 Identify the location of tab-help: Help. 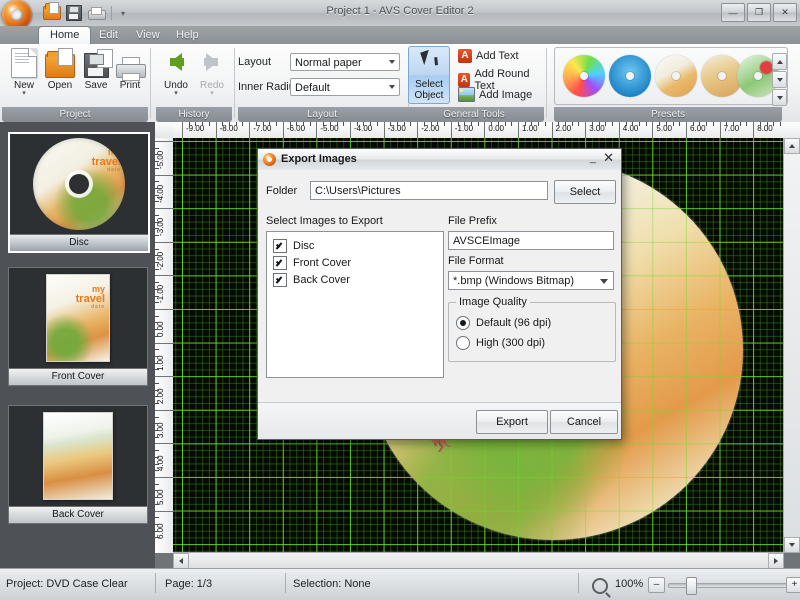
(187, 35).